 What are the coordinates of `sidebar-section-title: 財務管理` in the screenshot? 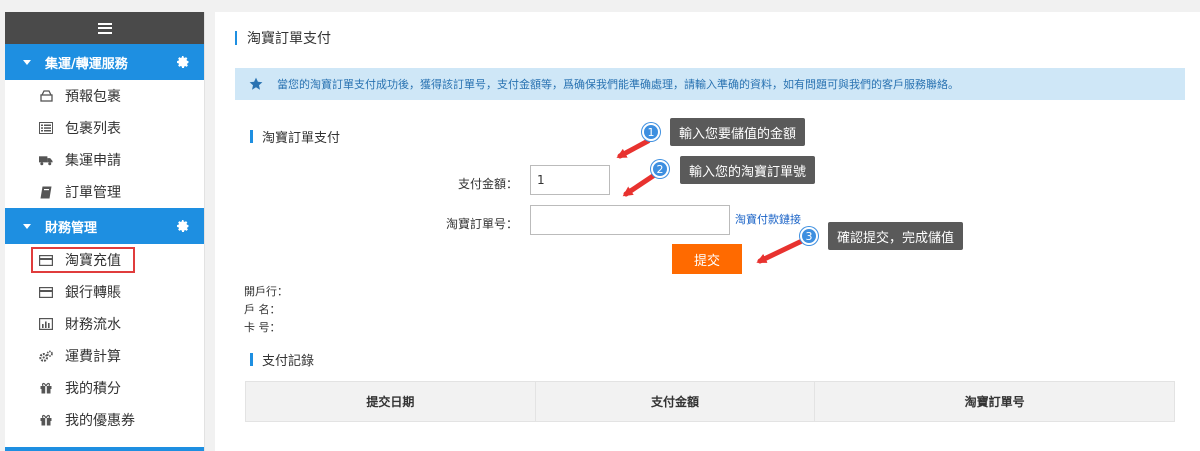 It's located at (71, 228).